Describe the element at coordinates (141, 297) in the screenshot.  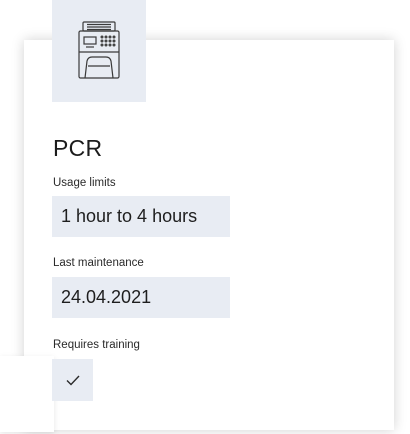
I see `last-maintenance-field: 24.04.2021` at that location.